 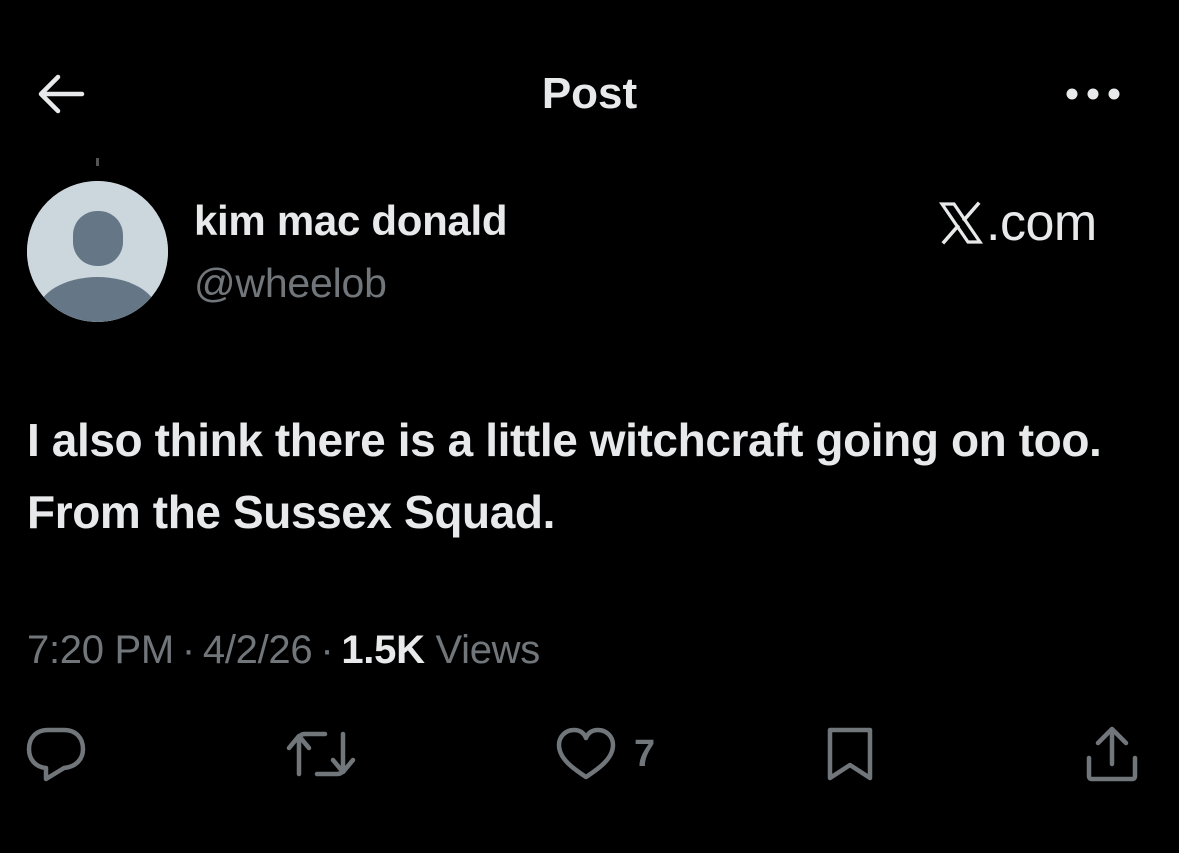 I want to click on author-handle: @wheelob, so click(x=290, y=283).